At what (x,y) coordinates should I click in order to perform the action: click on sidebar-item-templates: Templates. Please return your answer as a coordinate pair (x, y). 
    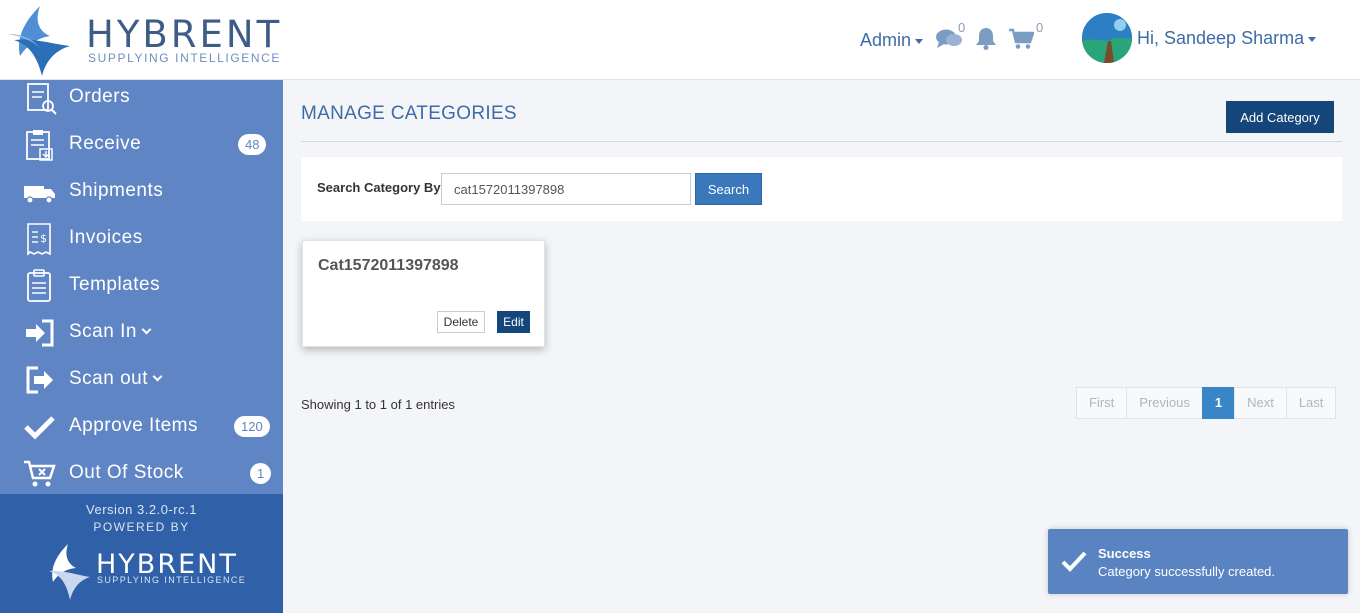
    Looking at the image, I should click on (141, 285).